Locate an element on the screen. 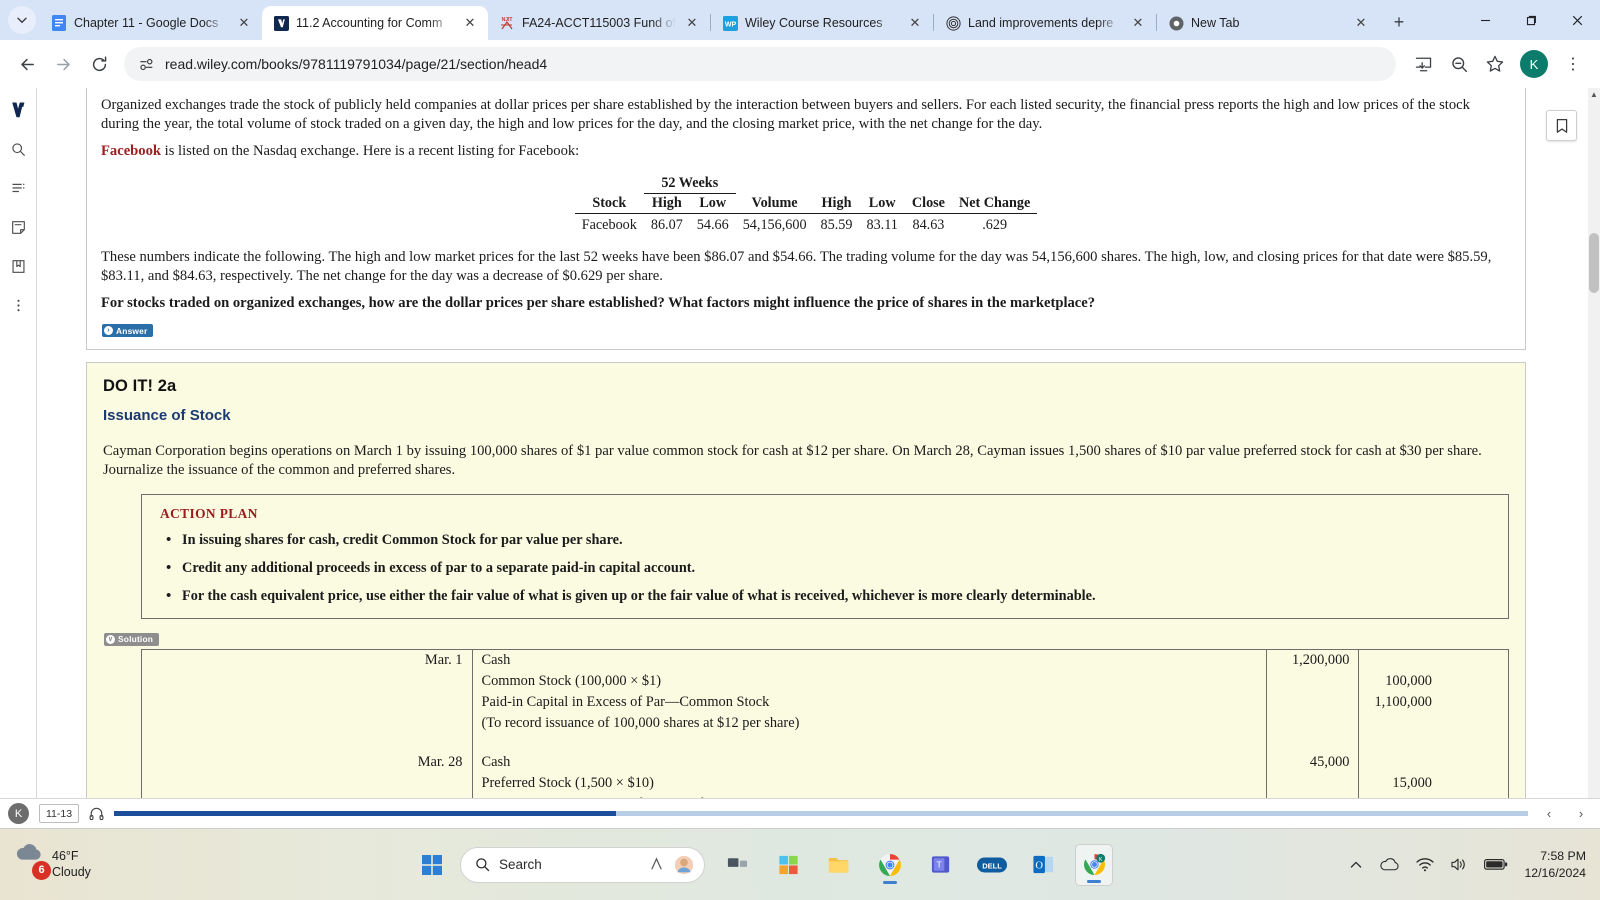  page-scrollbar-track: ▲ ▼ is located at coordinates (1594, 458).